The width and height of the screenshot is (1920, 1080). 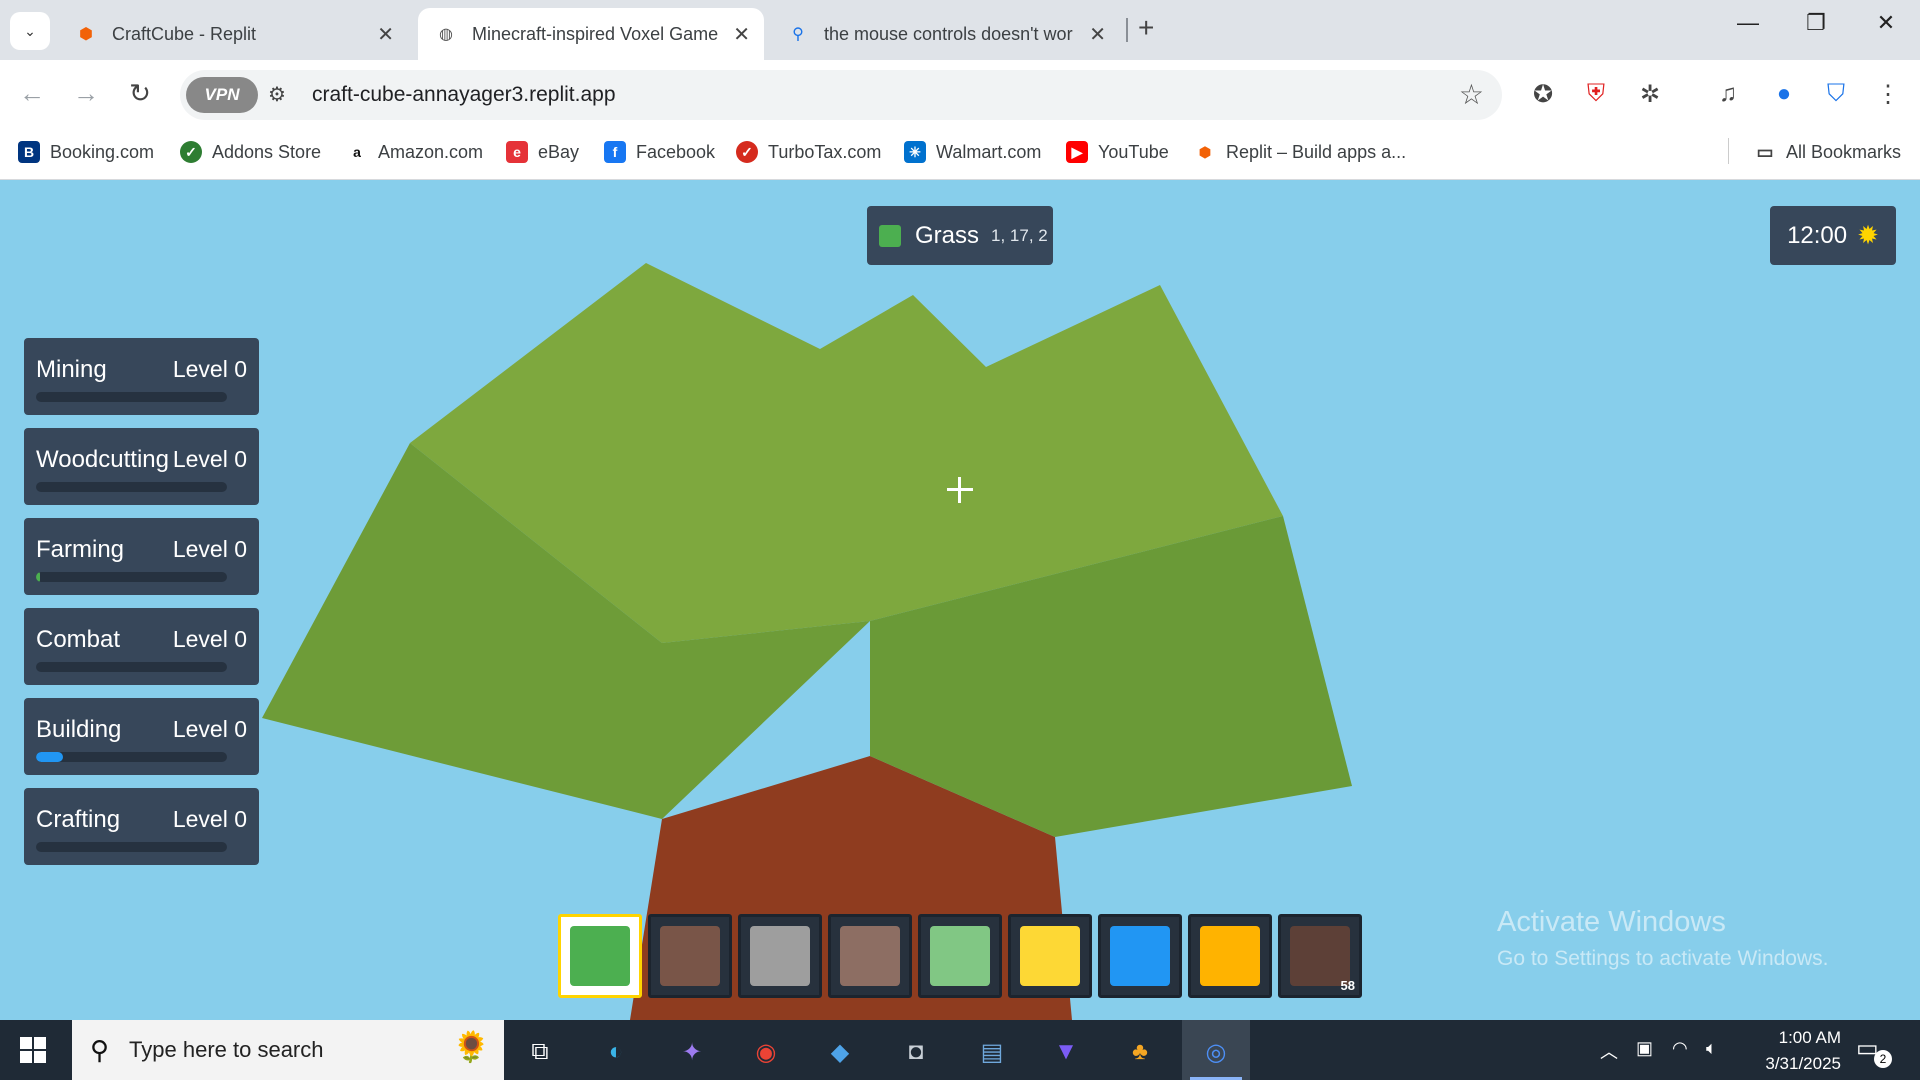 I want to click on meet-now-icon: ▣, so click(x=1644, y=1048).